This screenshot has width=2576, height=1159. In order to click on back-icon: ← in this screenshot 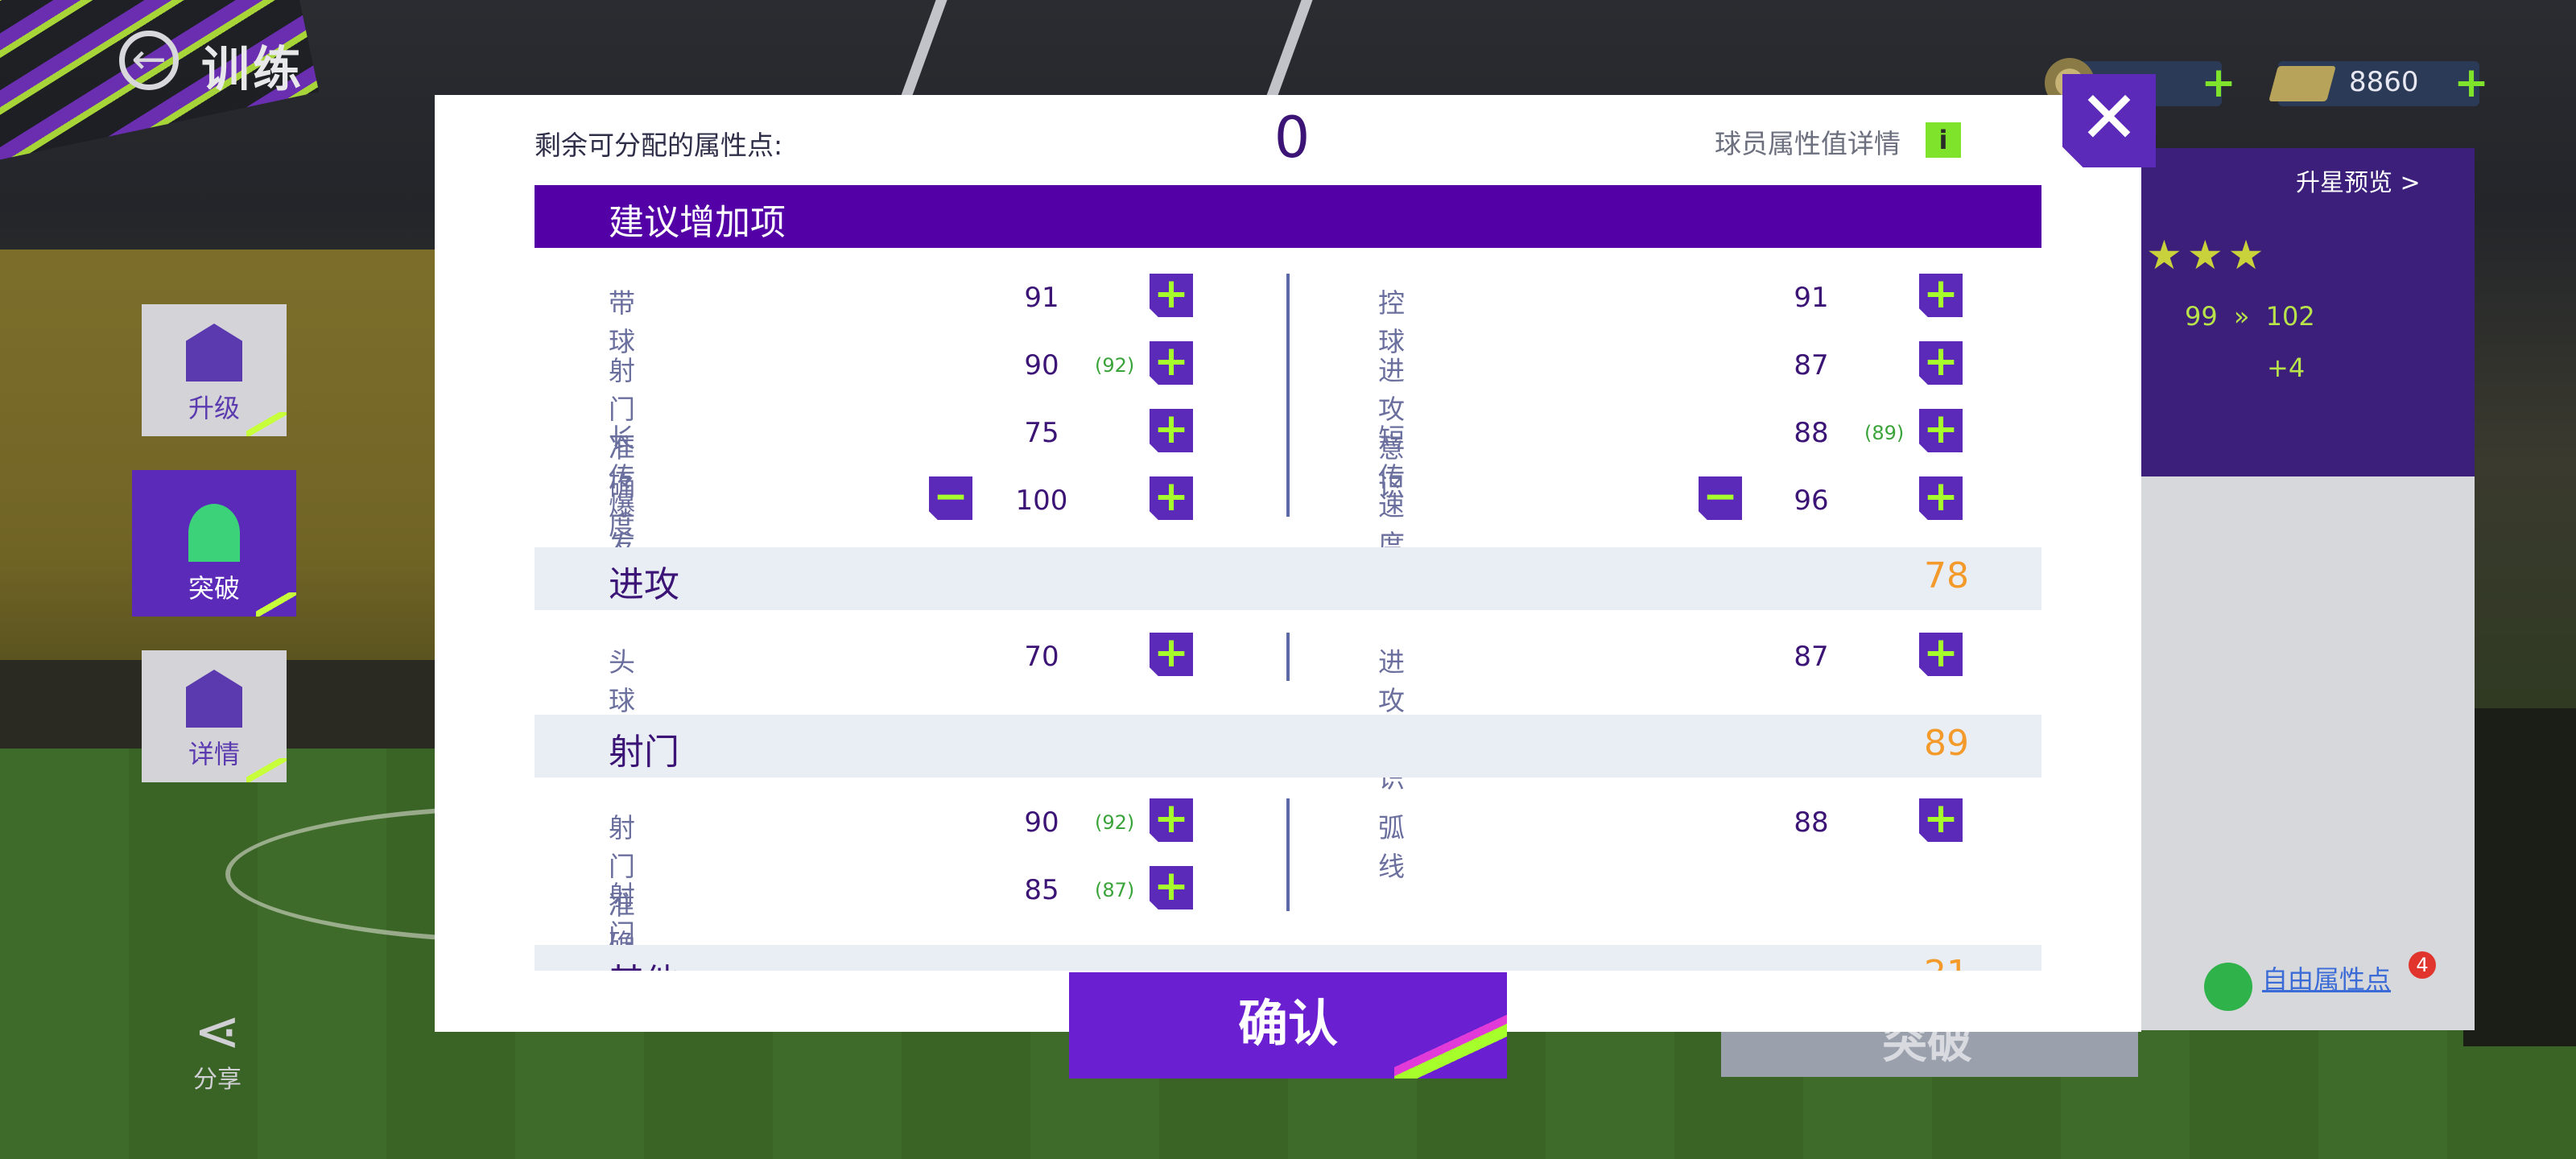, I will do `click(149, 60)`.